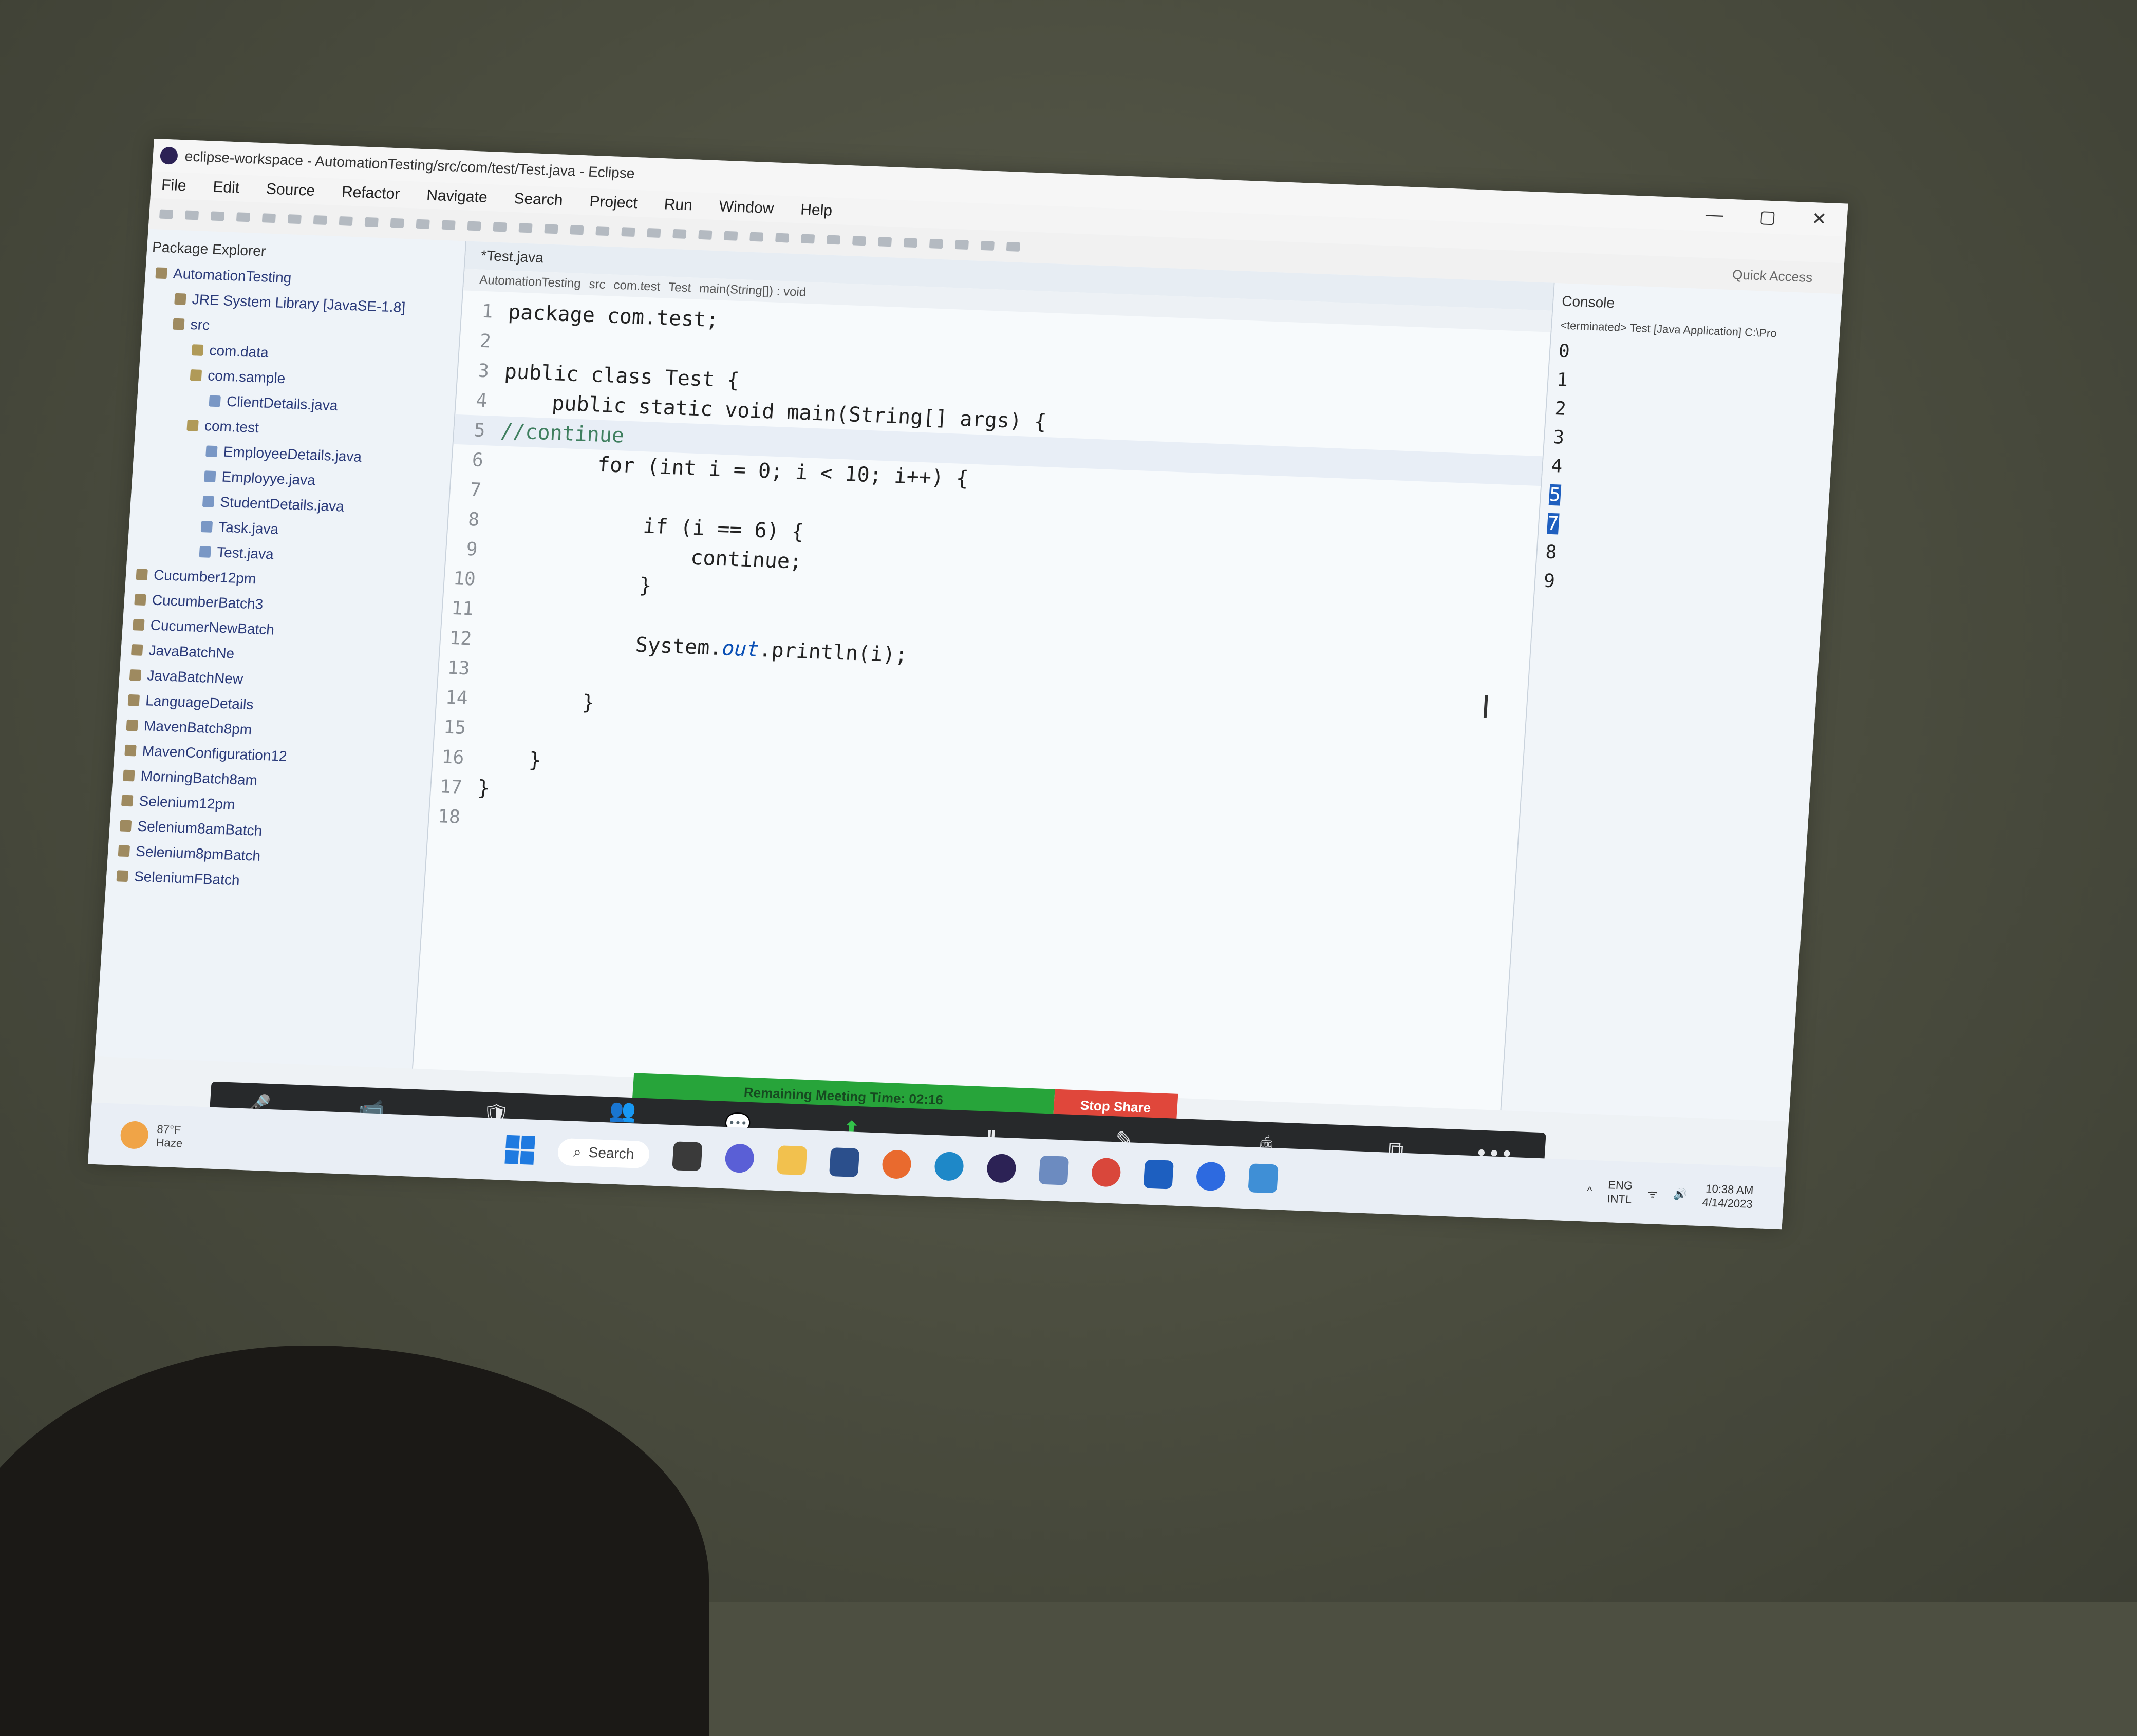  What do you see at coordinates (282, 504) in the screenshot?
I see `tree-item-label: StudentDetails.java` at bounding box center [282, 504].